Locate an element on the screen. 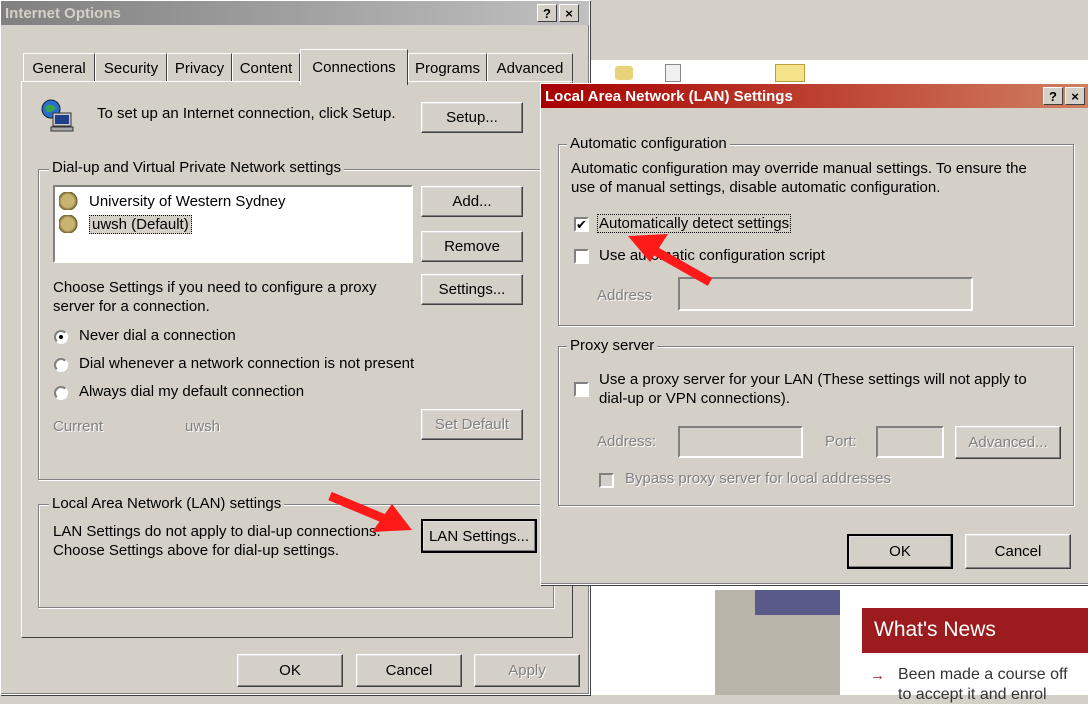 Image resolution: width=1088 pixels, height=704 pixels. tab-programs: Programs is located at coordinates (447, 67).